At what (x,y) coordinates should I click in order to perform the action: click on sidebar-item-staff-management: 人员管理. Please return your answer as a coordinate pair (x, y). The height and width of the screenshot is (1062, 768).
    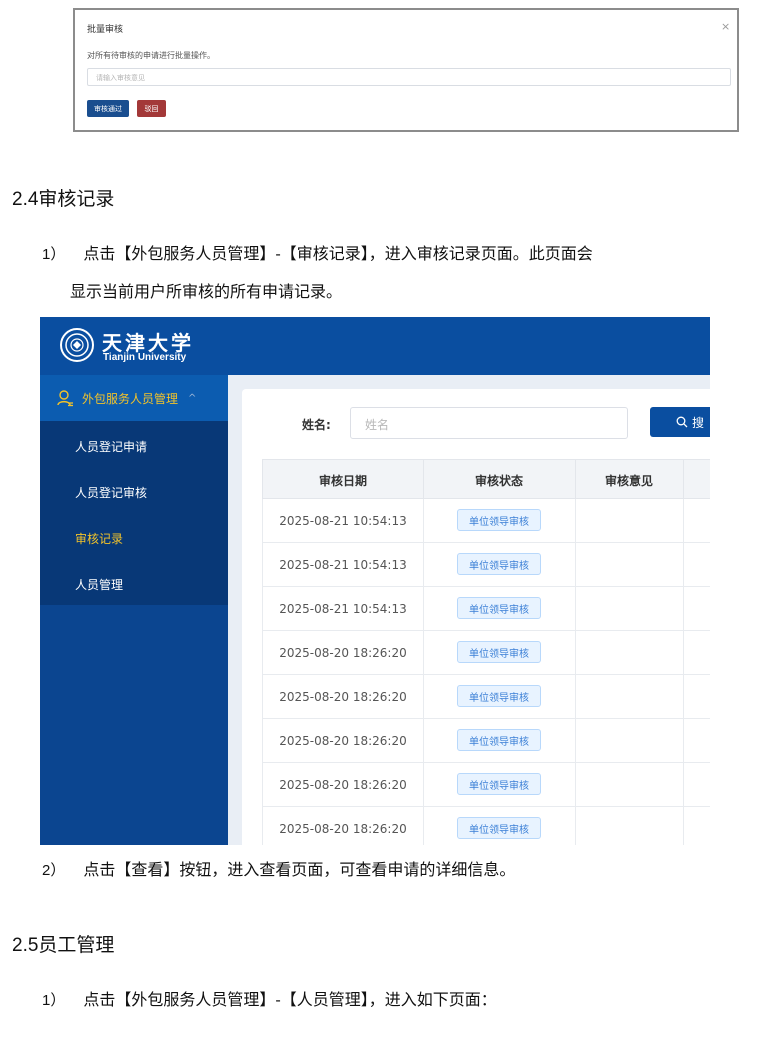
    Looking at the image, I should click on (99, 584).